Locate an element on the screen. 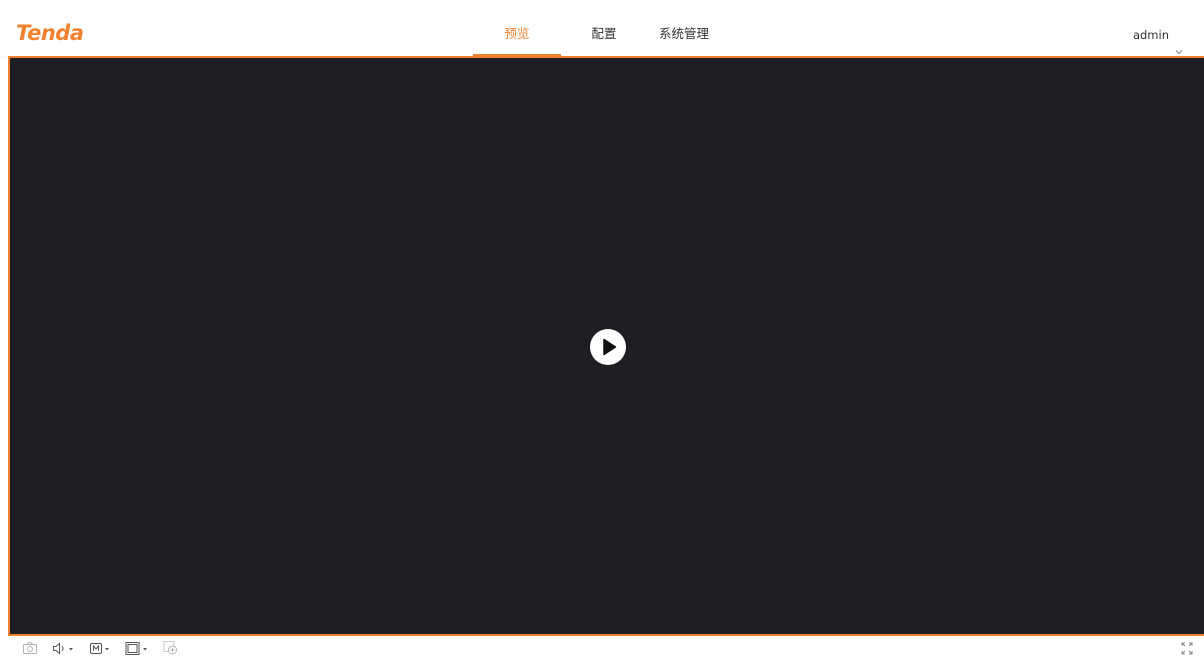 This screenshot has width=1204, height=659. tab-config: 配置 is located at coordinates (604, 35).